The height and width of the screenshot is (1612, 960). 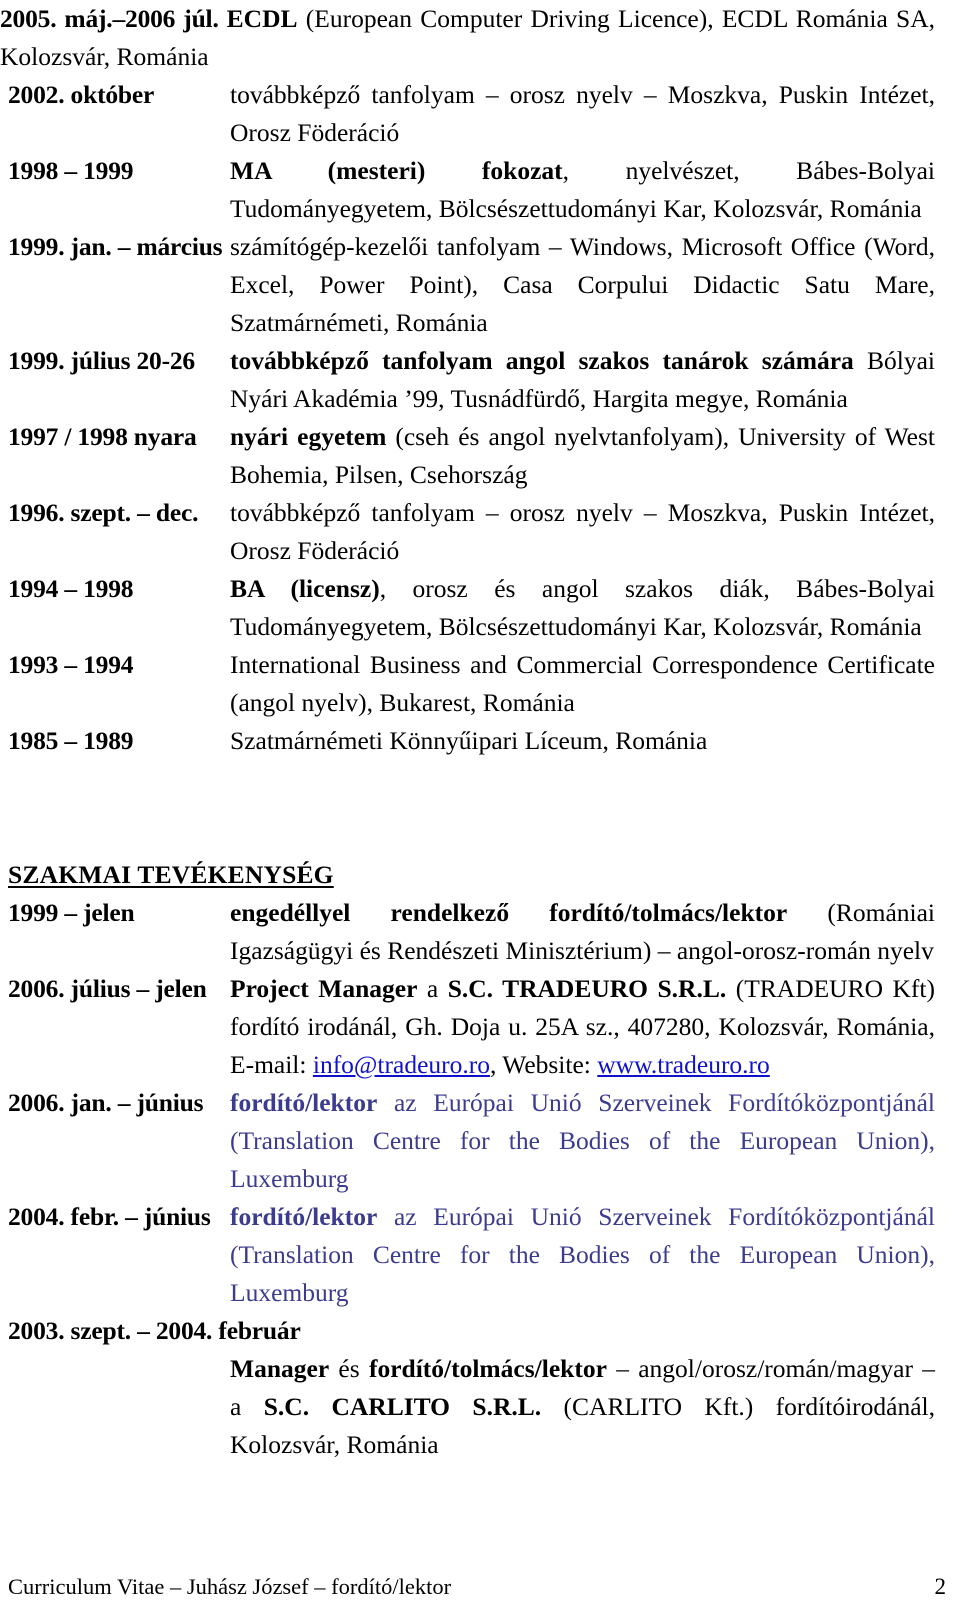 What do you see at coordinates (587, 988) in the screenshot?
I see `emphasis-text: S.C. TRADEURO S.R.L.` at bounding box center [587, 988].